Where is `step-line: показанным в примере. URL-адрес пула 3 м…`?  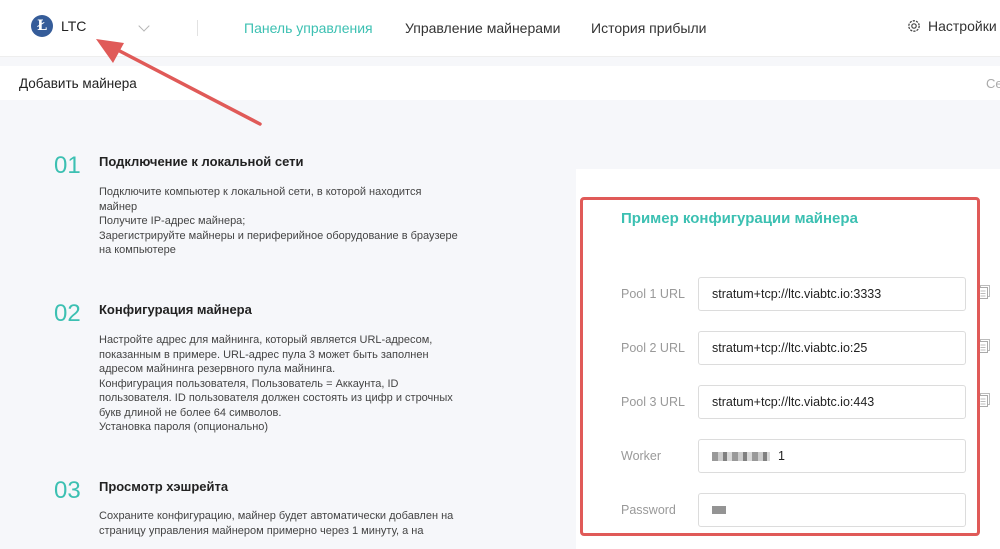 step-line: показанным в примере. URL-адрес пула 3 м… is located at coordinates (264, 354).